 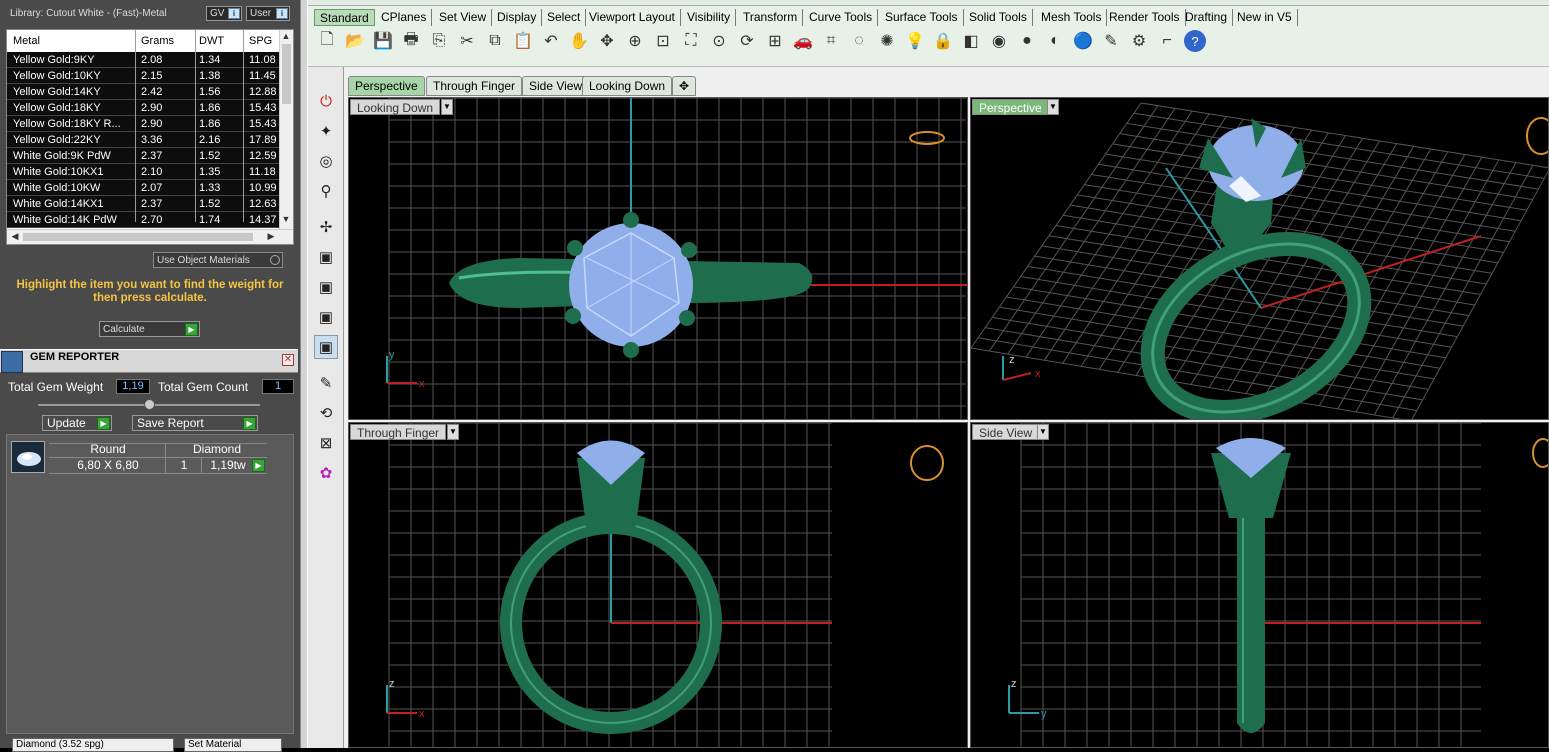 What do you see at coordinates (467, 41) in the screenshot?
I see `cut-icon: ✂` at bounding box center [467, 41].